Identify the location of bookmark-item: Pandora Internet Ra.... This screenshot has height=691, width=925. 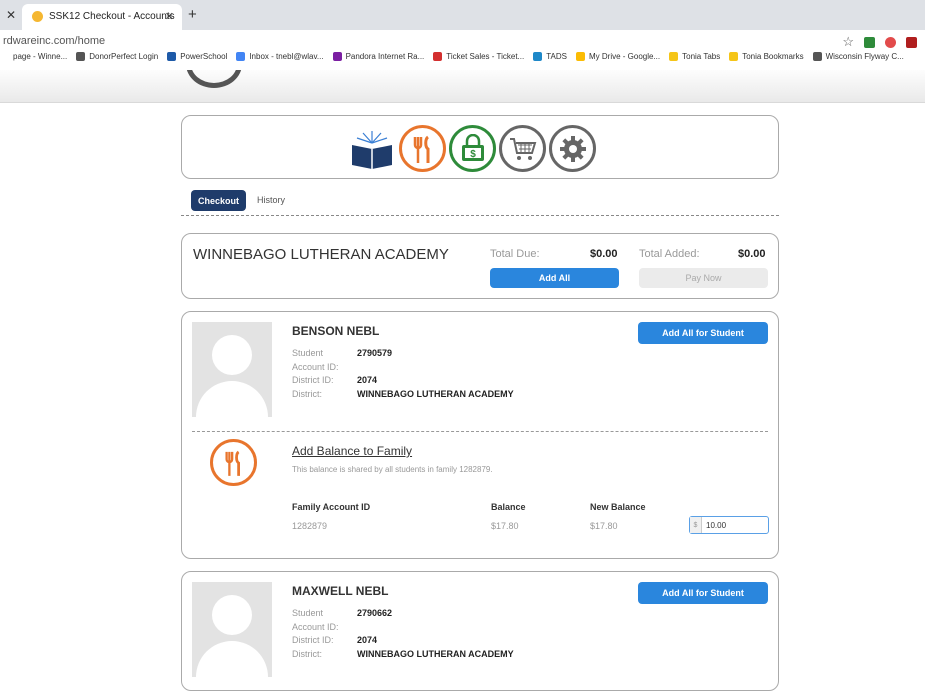
(378, 56).